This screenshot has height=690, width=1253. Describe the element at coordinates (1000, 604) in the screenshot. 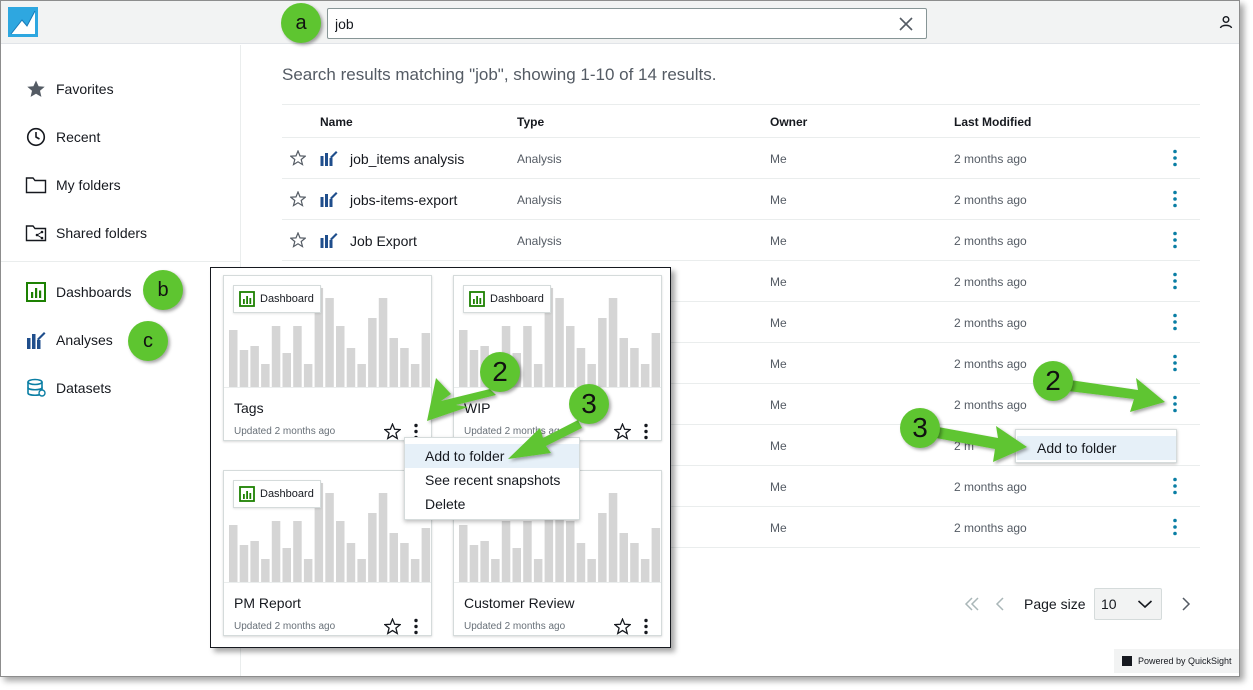

I see `previous-page-icon` at that location.